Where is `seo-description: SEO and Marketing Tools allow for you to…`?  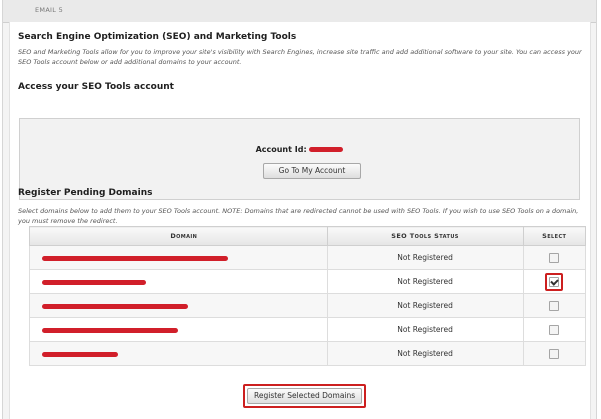
seo-description: SEO and Marketing Tools allow for you to… is located at coordinates (300, 57).